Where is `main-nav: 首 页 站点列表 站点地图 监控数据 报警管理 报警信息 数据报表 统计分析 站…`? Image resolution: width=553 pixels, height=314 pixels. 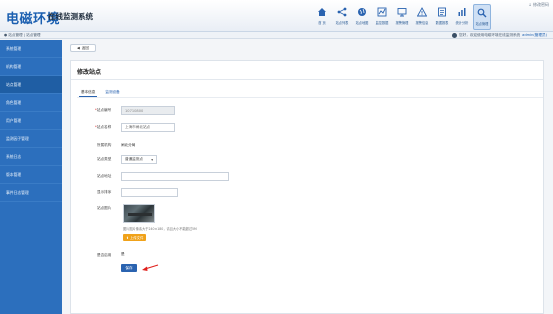 main-nav: 首 页 站点列表 站点地图 监控数据 报警管理 报警信息 数据报表 统计分析 站… is located at coordinates (402, 17).